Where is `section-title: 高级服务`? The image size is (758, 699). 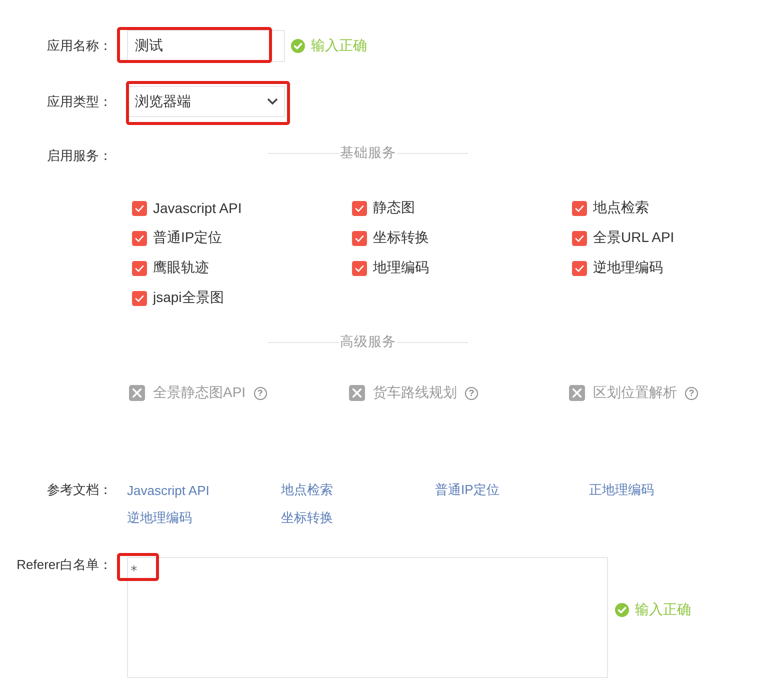 section-title: 高级服务 is located at coordinates (368, 342).